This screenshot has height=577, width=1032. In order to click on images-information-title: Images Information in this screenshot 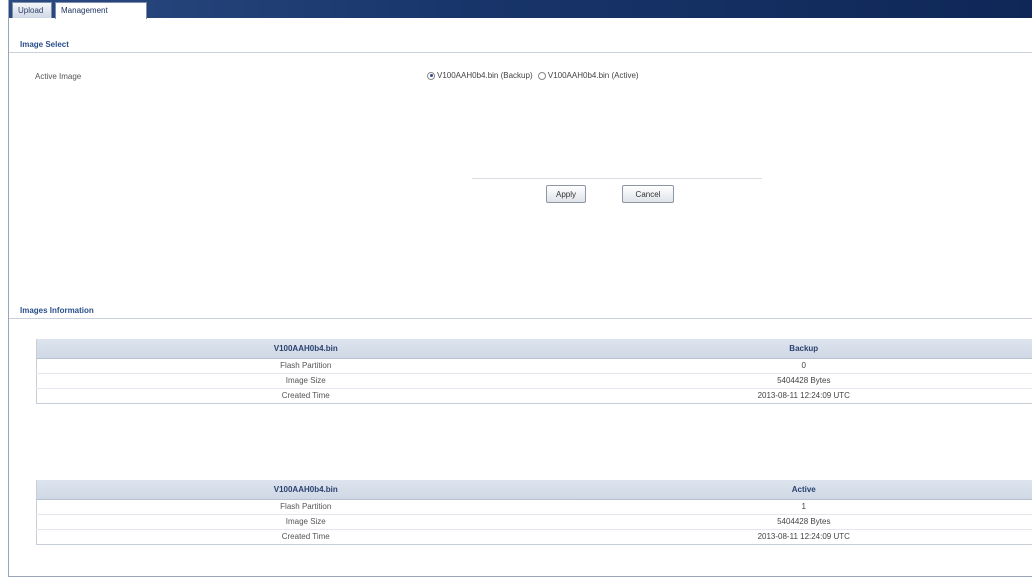, I will do `click(57, 310)`.